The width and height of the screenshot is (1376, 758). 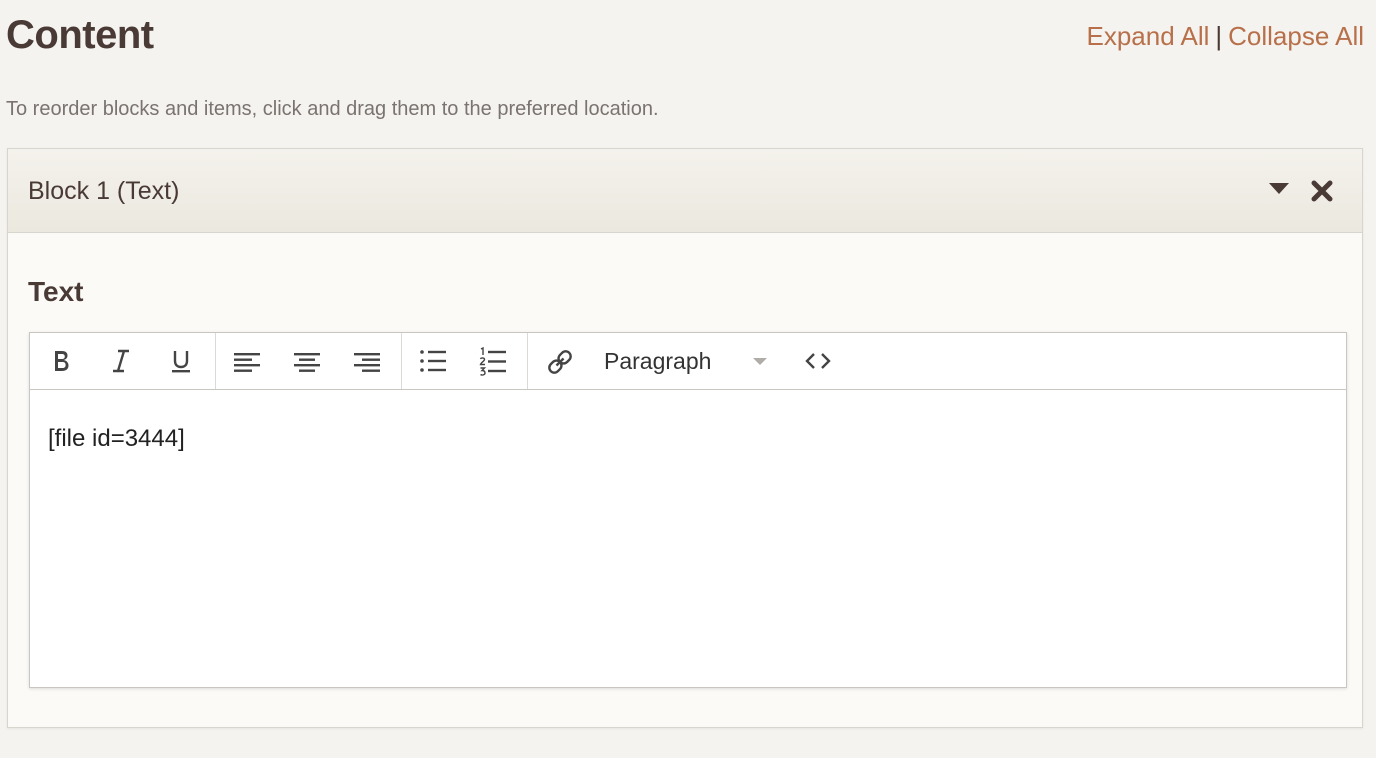 I want to click on editor-paragraph: [file id=3444], so click(x=116, y=438).